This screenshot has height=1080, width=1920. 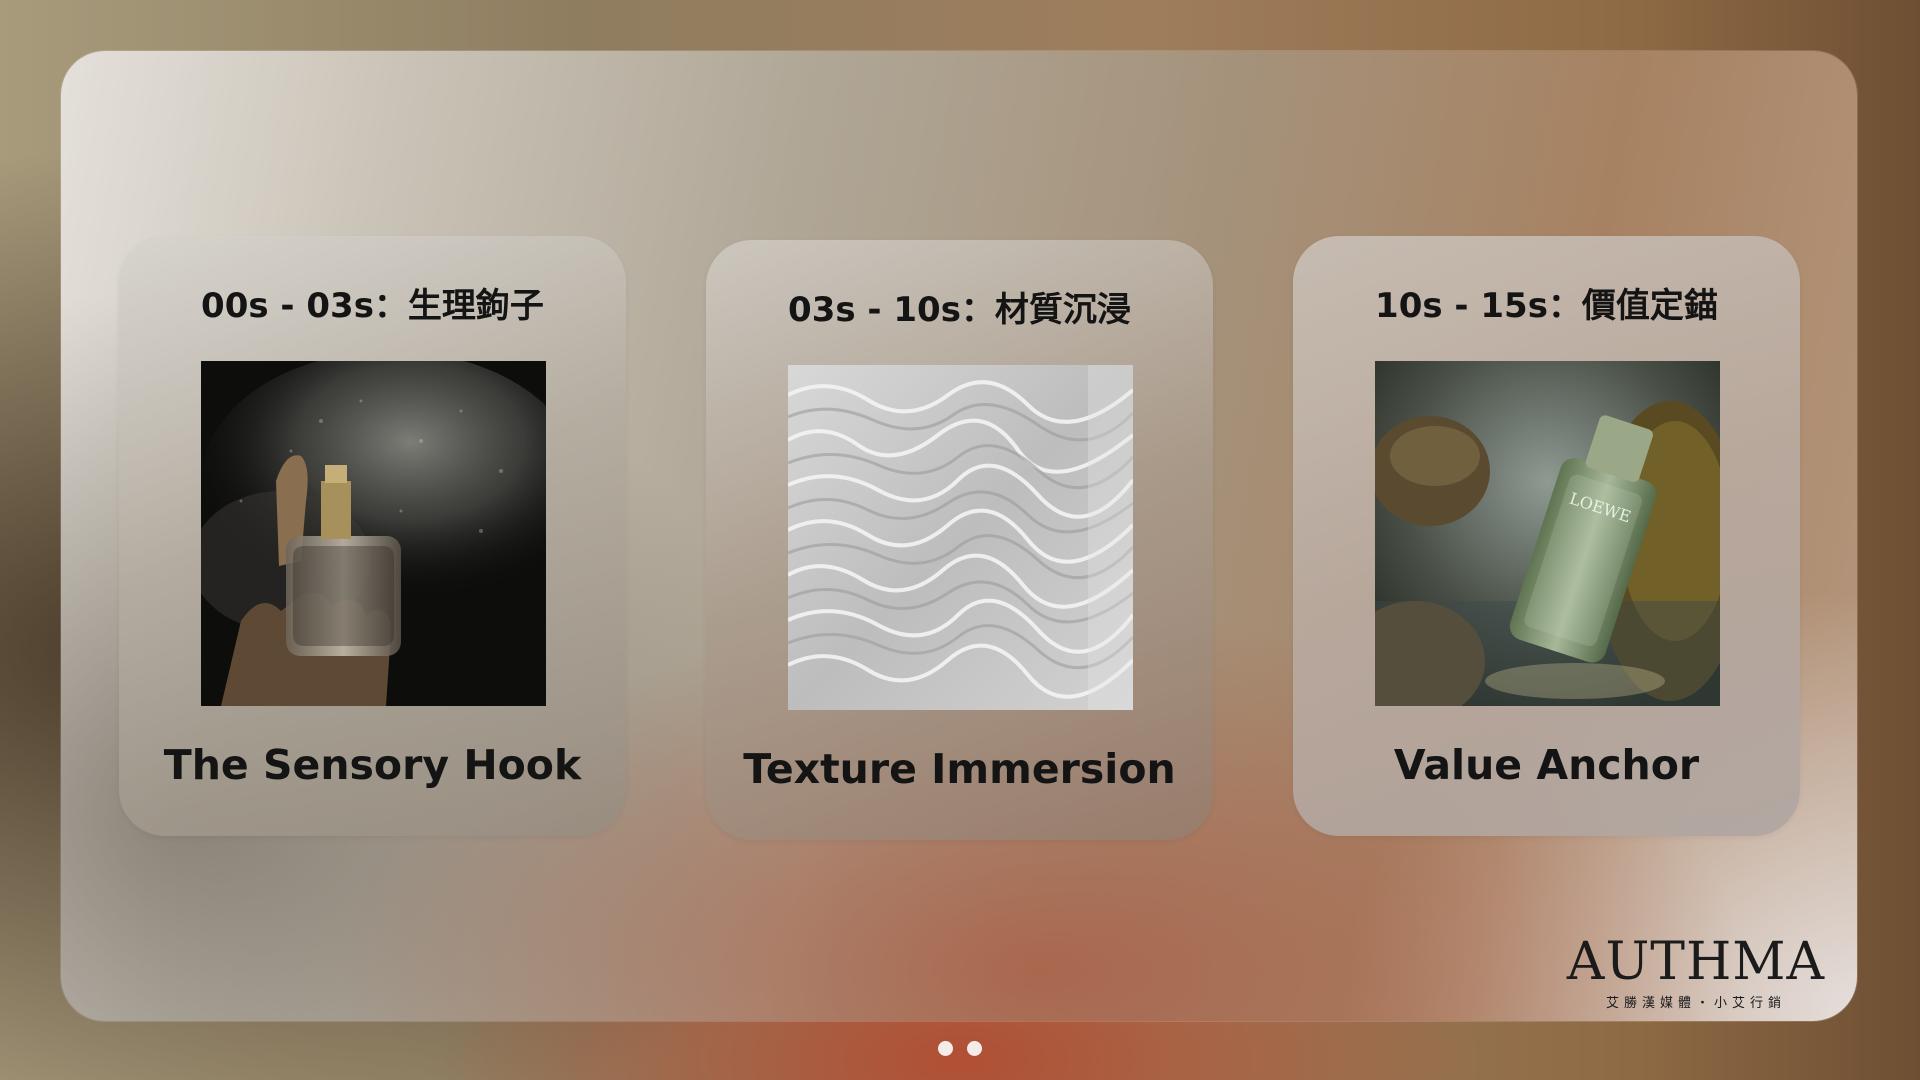 What do you see at coordinates (959, 310) in the screenshot?
I see `card-title: 03s - 10s：材質沉浸` at bounding box center [959, 310].